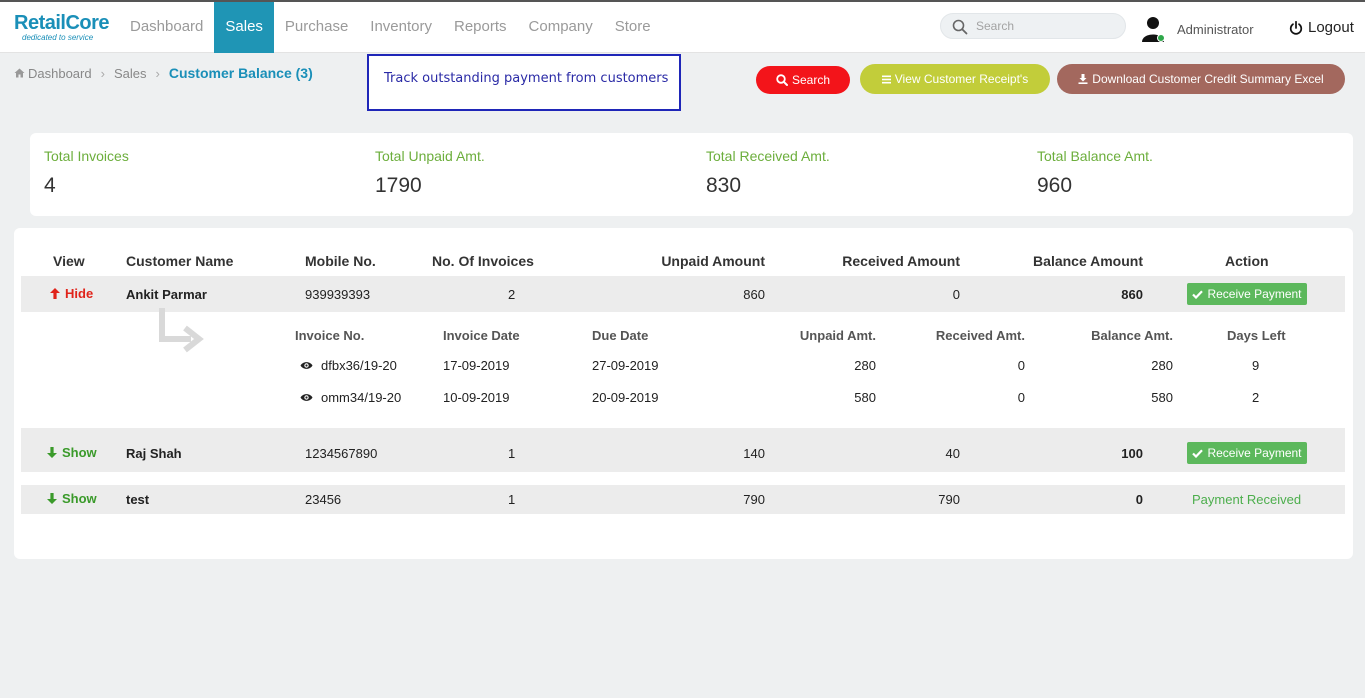 The height and width of the screenshot is (698, 1365). I want to click on download-excel-button: Download Customer Credit Summary Excel, so click(1201, 79).